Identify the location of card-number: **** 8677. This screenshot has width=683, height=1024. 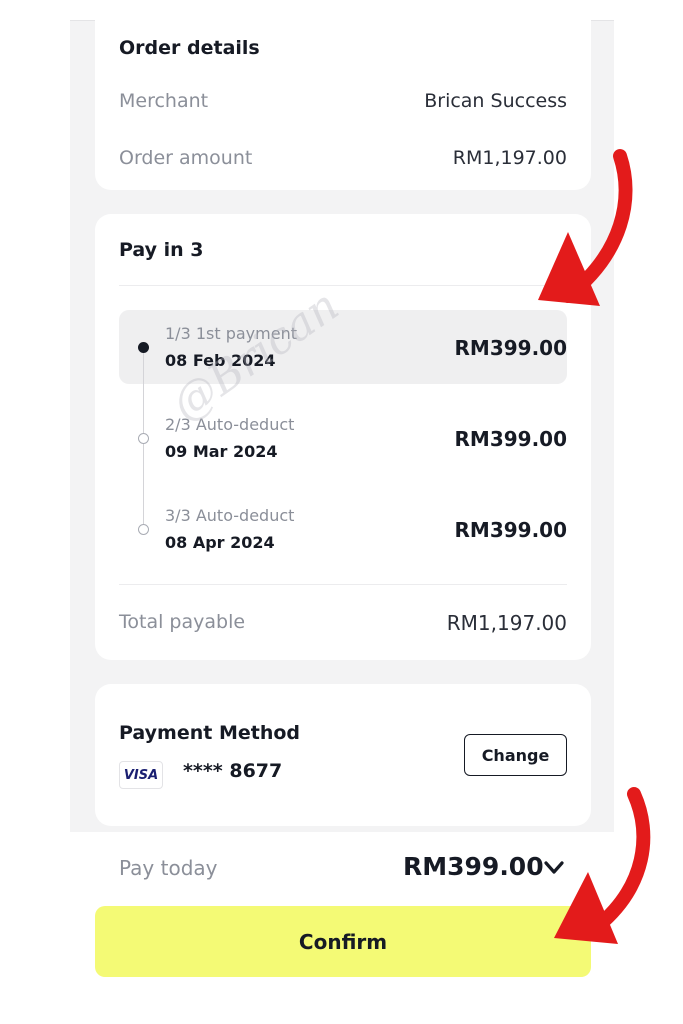
(233, 771).